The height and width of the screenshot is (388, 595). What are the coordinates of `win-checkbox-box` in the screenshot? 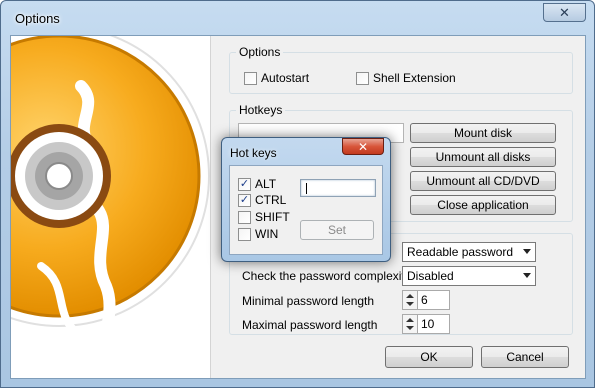 It's located at (244, 234).